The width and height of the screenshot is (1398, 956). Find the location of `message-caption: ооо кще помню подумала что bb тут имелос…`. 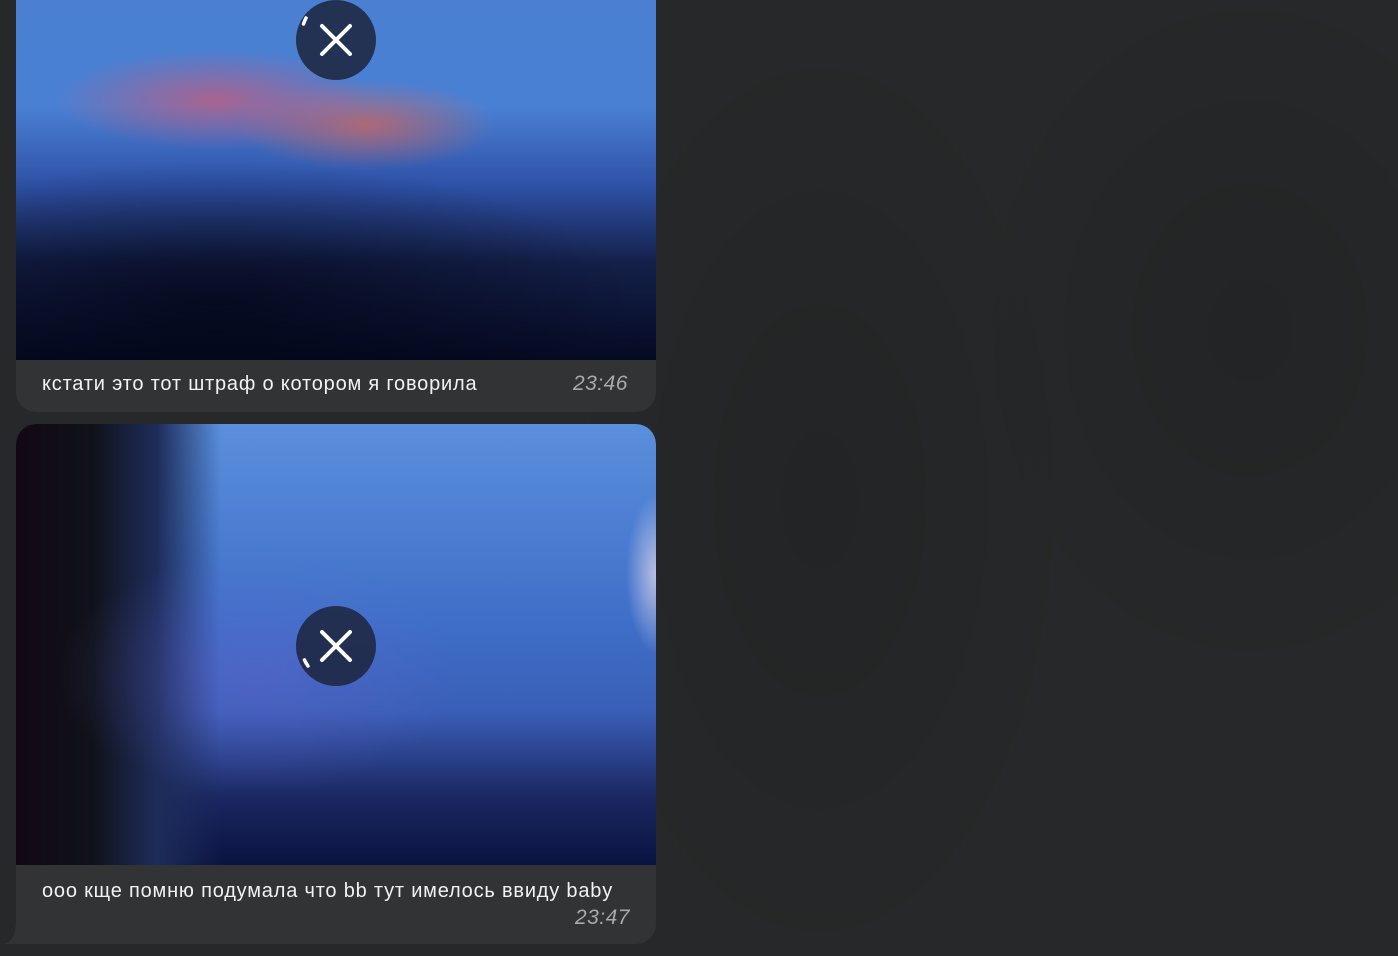

message-caption: ооо кще помню подумала что bb тут имелос… is located at coordinates (328, 891).